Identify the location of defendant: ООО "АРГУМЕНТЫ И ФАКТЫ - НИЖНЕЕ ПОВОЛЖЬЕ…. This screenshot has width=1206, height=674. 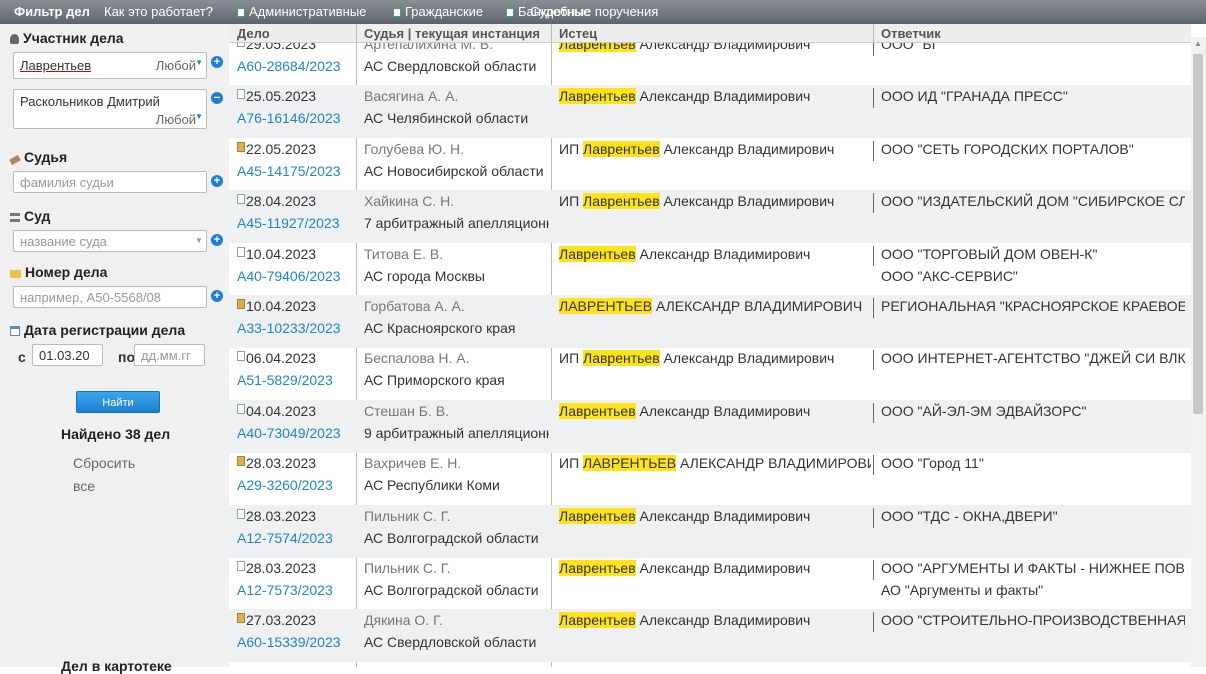
(1033, 568).